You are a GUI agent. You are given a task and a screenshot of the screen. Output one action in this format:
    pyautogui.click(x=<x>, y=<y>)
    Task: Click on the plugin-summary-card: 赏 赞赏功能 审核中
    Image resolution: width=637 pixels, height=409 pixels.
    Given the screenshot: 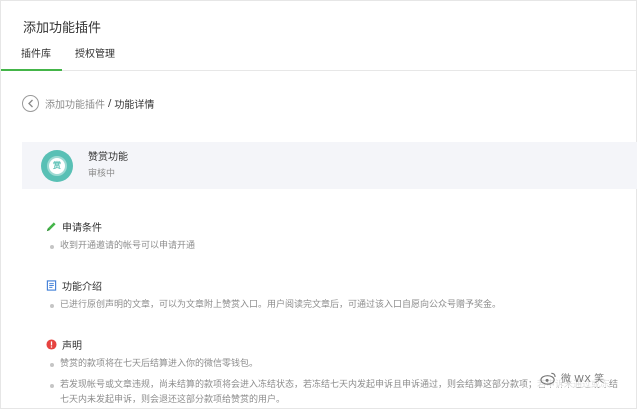 What is the action you would take?
    pyautogui.click(x=329, y=165)
    